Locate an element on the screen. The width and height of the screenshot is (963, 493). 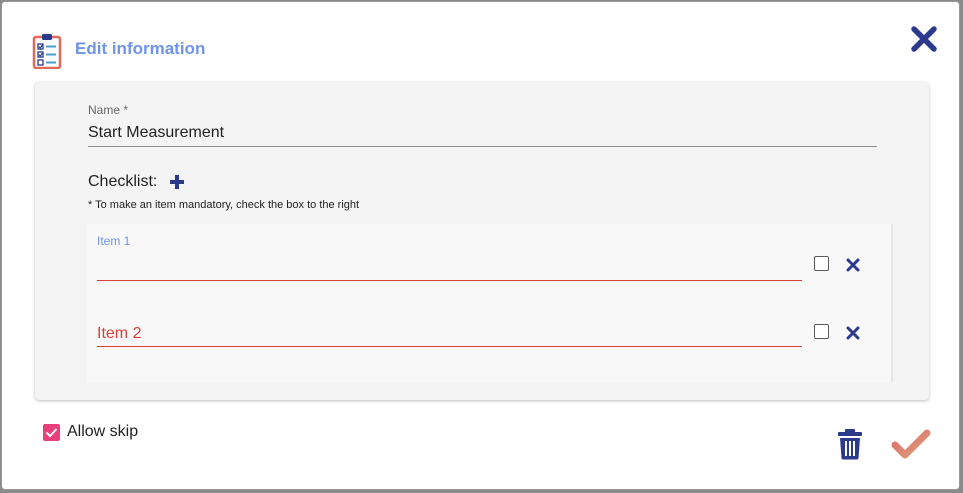
close-icon is located at coordinates (924, 39).